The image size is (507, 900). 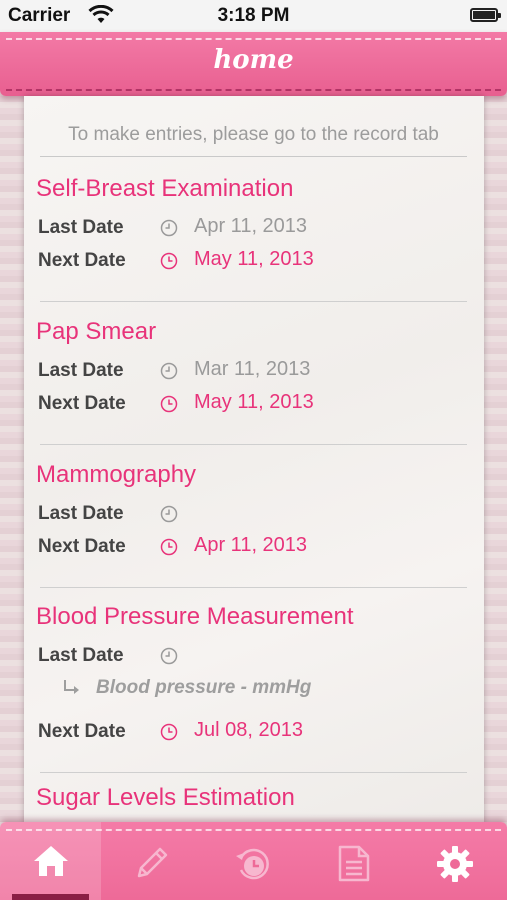 What do you see at coordinates (195, 616) in the screenshot?
I see `entry-title: Blood Pressure Measurement` at bounding box center [195, 616].